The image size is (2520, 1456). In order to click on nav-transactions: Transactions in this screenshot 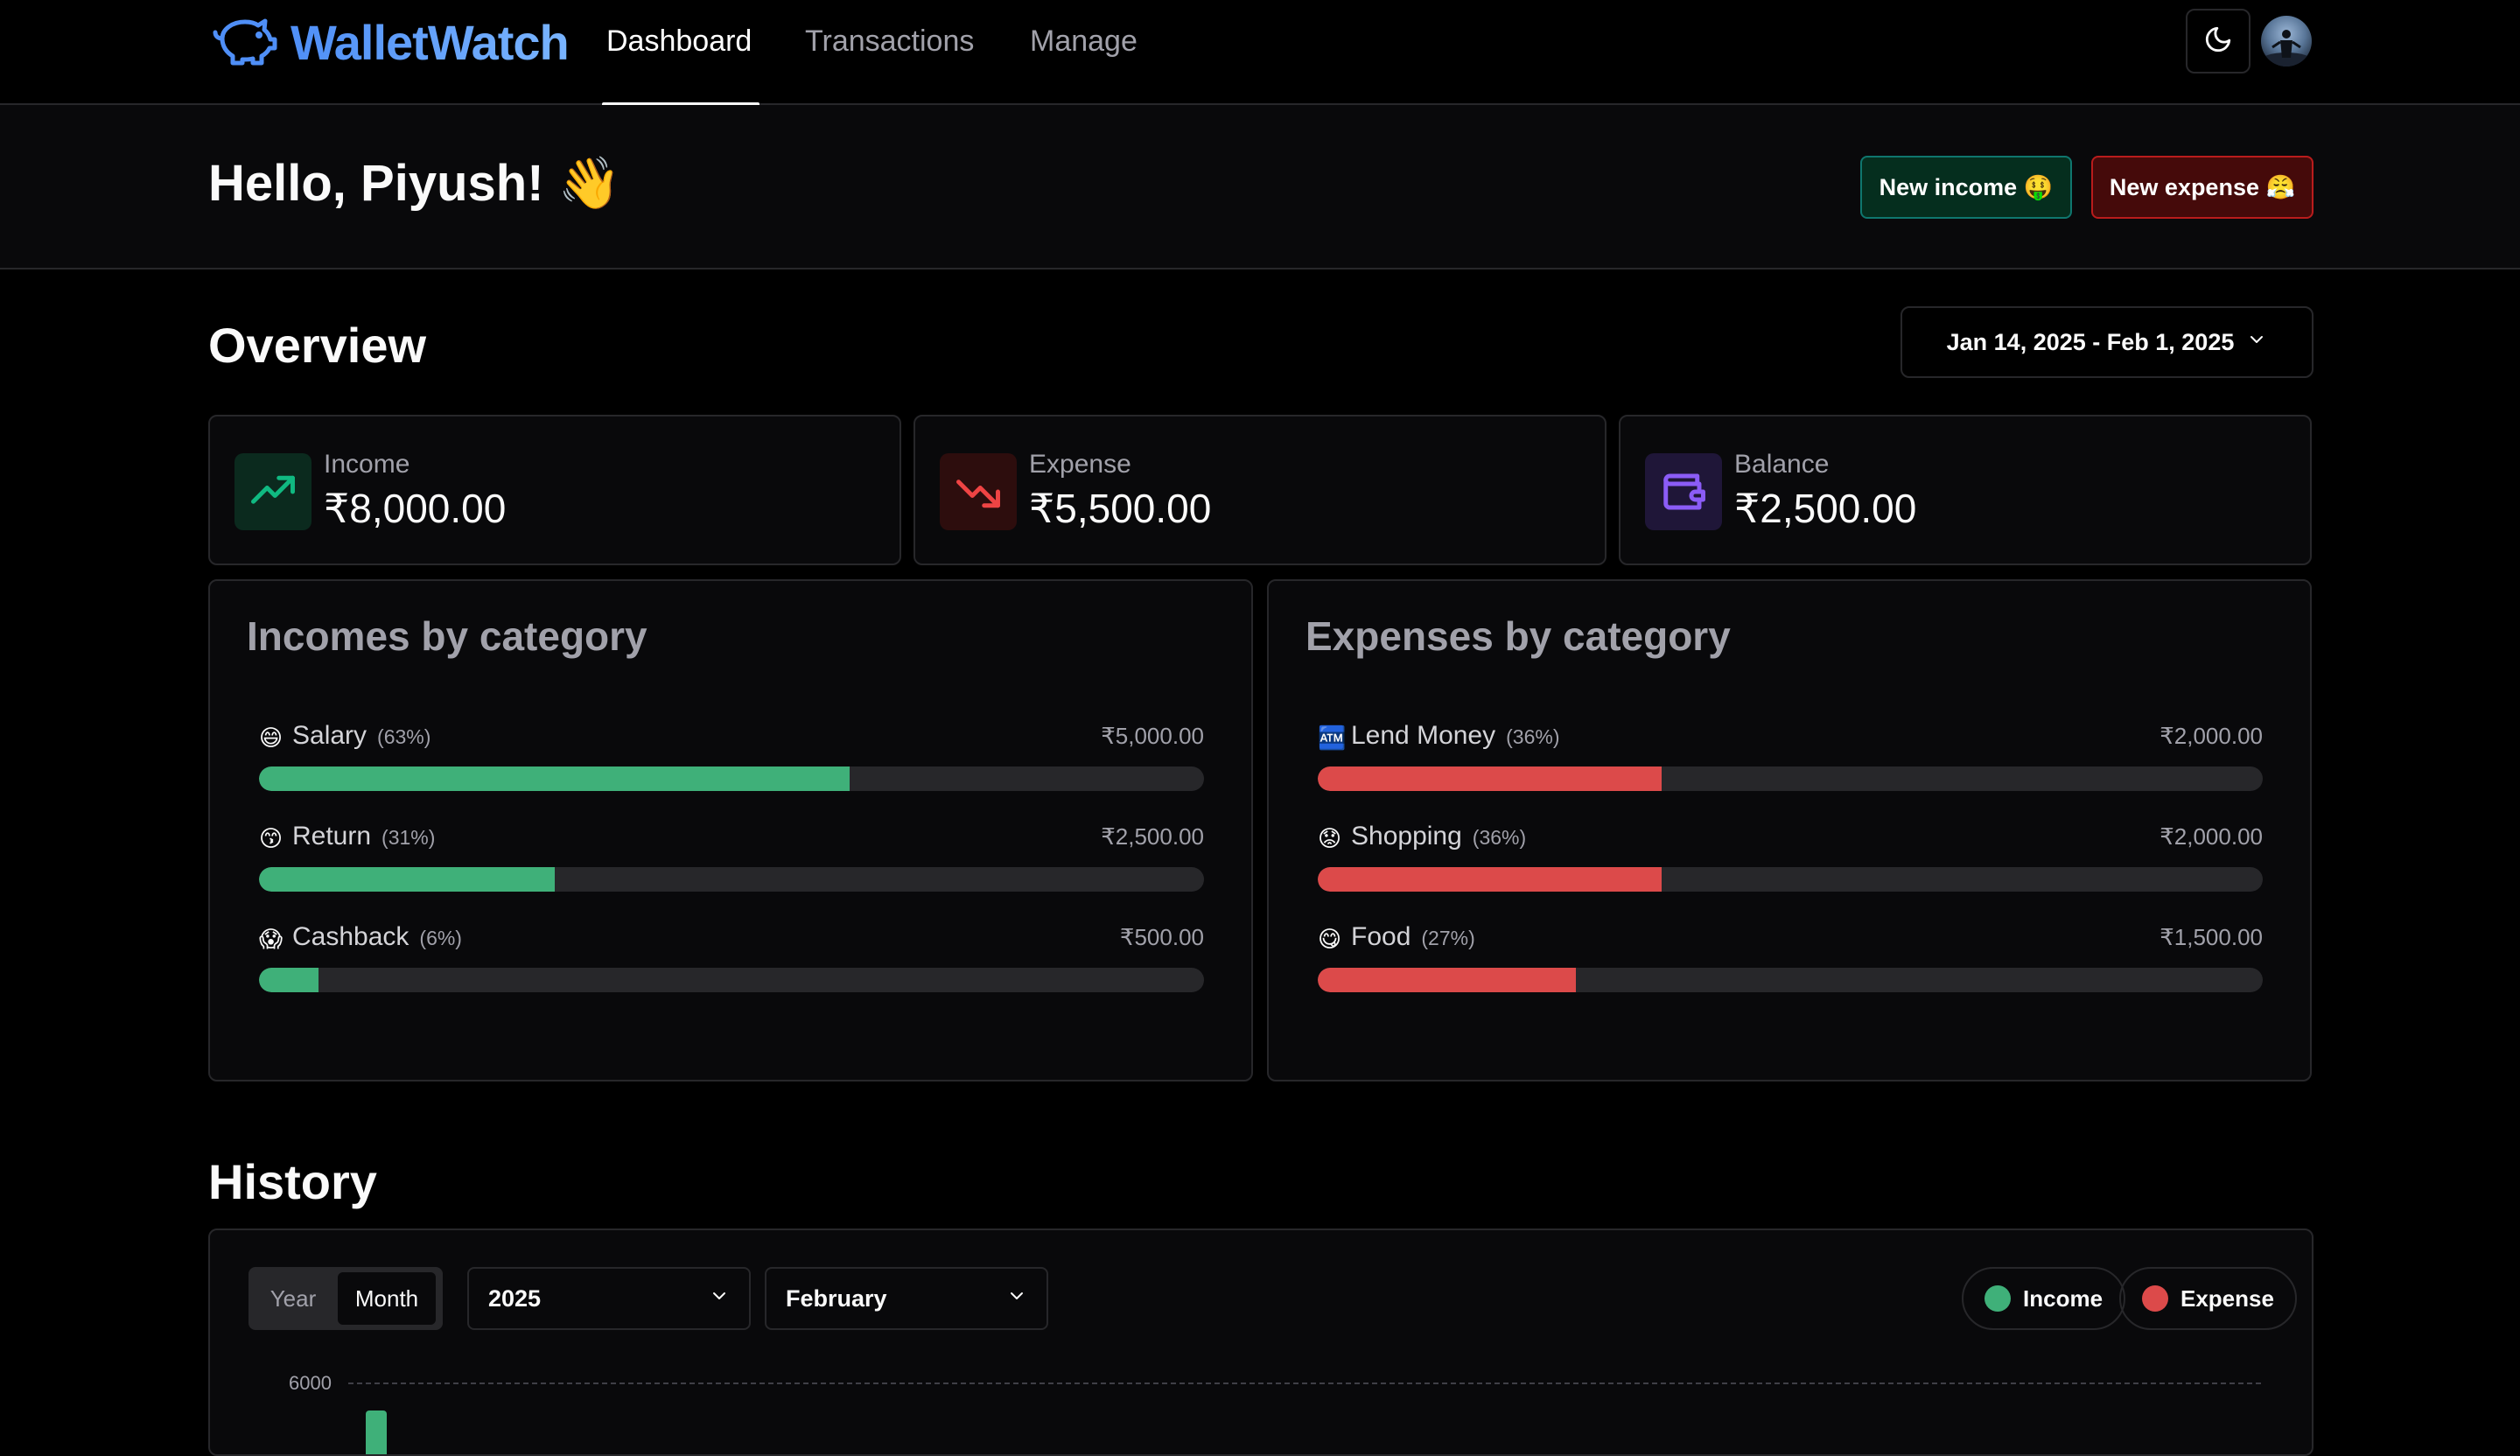, I will do `click(889, 41)`.